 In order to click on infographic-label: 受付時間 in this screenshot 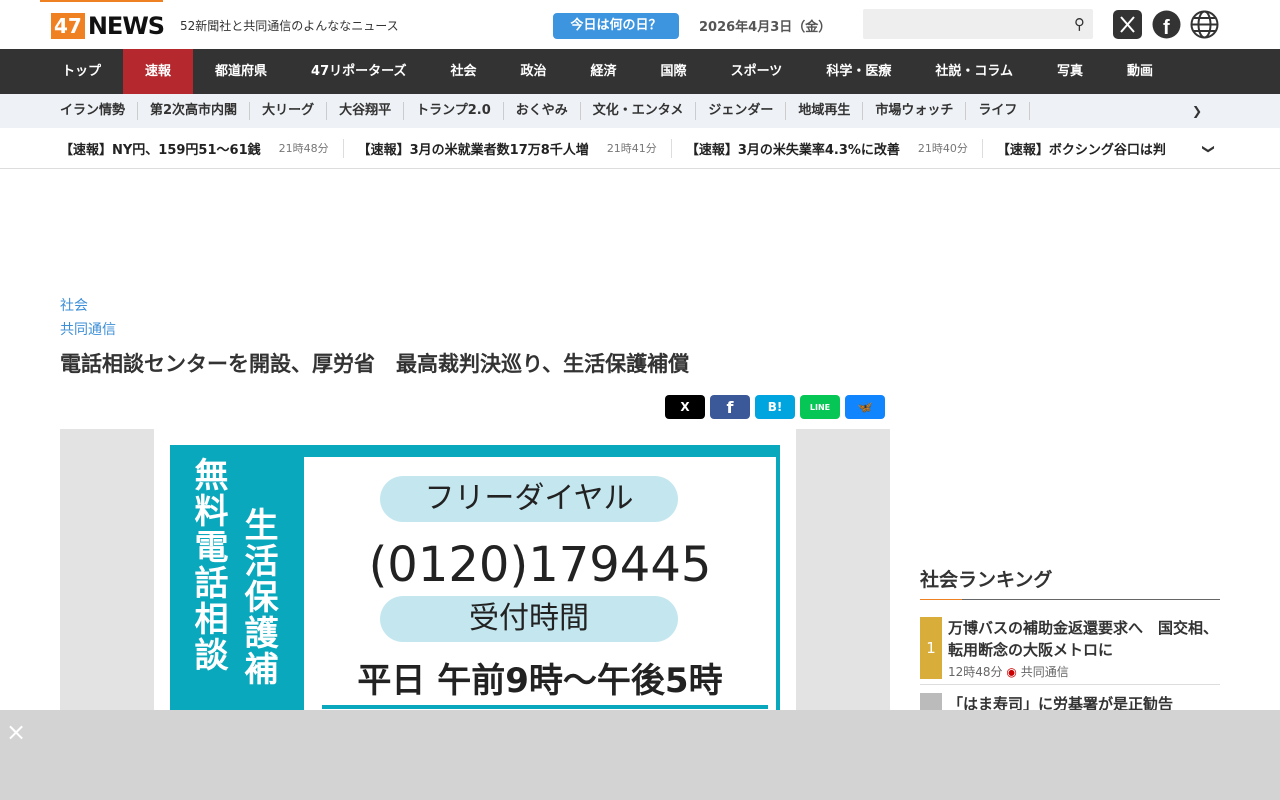, I will do `click(529, 619)`.